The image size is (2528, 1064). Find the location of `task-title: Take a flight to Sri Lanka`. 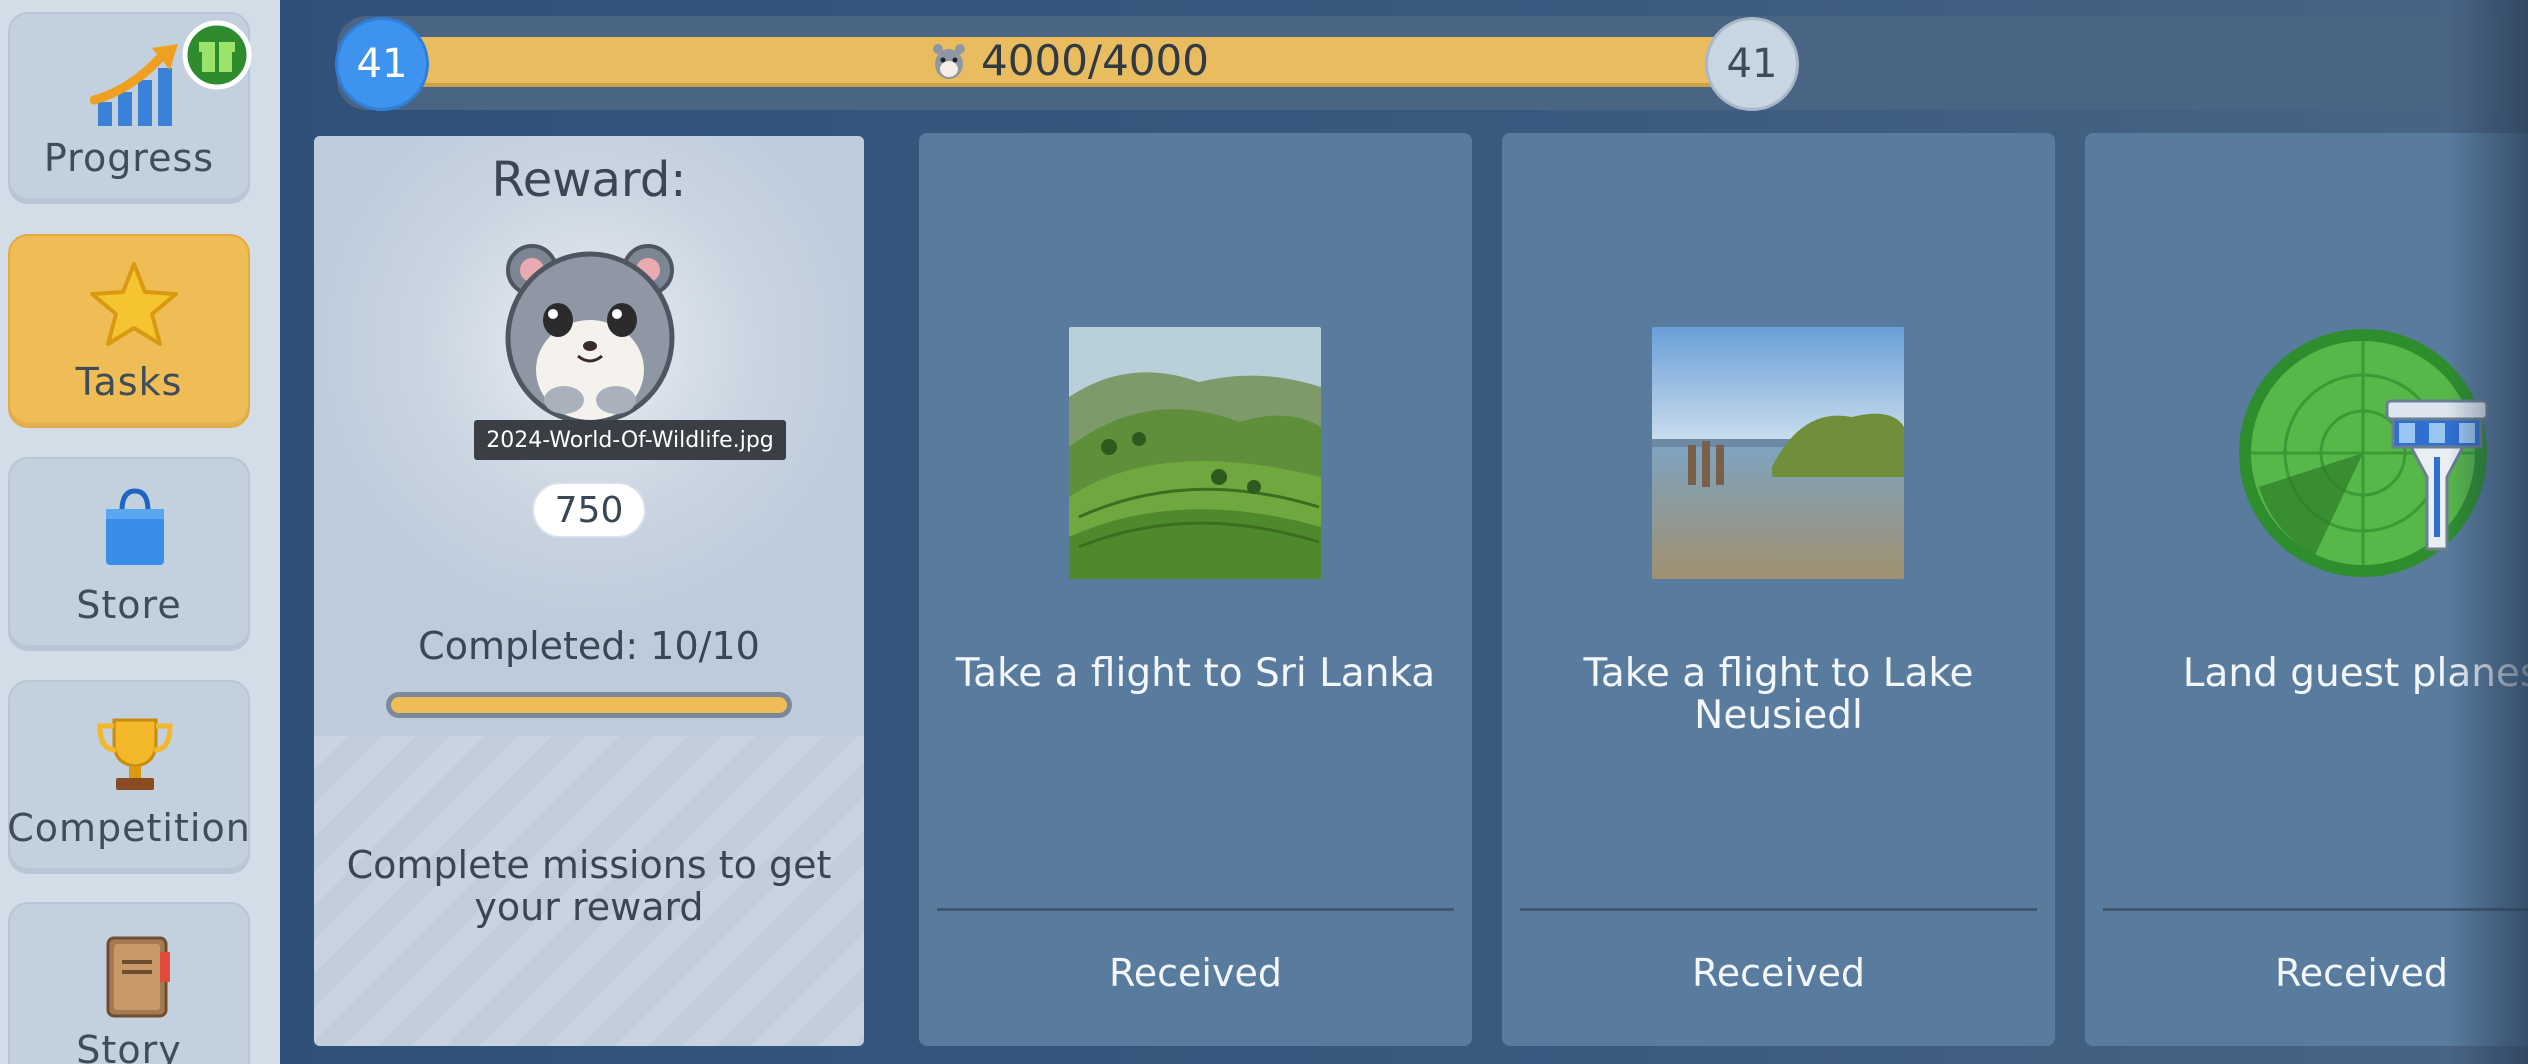

task-title: Take a flight to Sri Lanka is located at coordinates (1195, 673).